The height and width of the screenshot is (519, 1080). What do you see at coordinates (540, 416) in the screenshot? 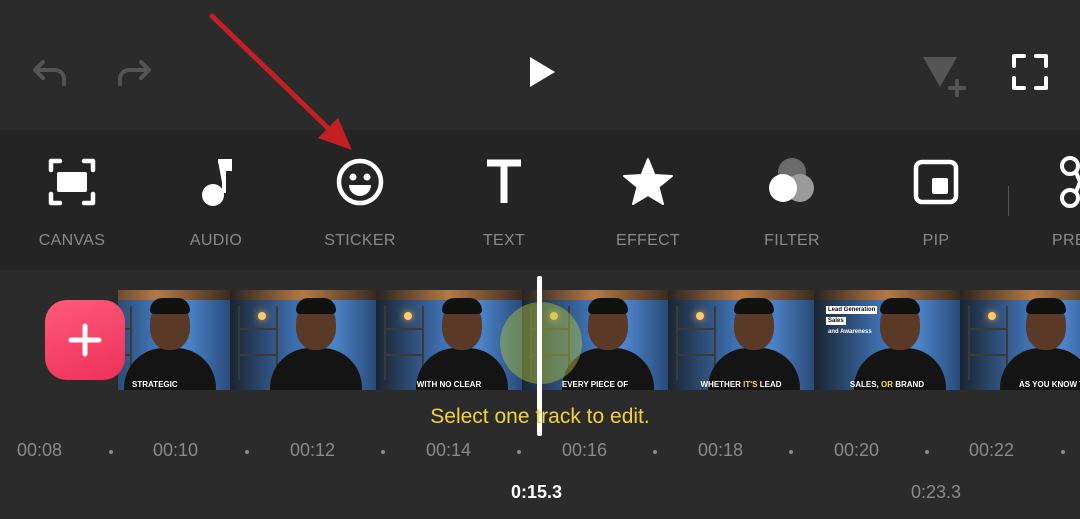
I see `select-track-hint: Select one track to edit.` at bounding box center [540, 416].